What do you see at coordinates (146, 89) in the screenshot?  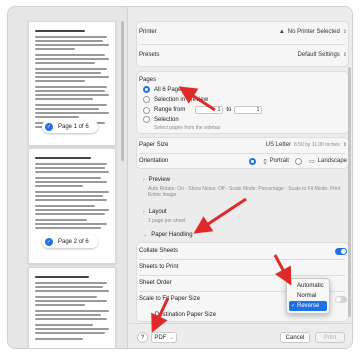 I see `radio-selected-icon` at bounding box center [146, 89].